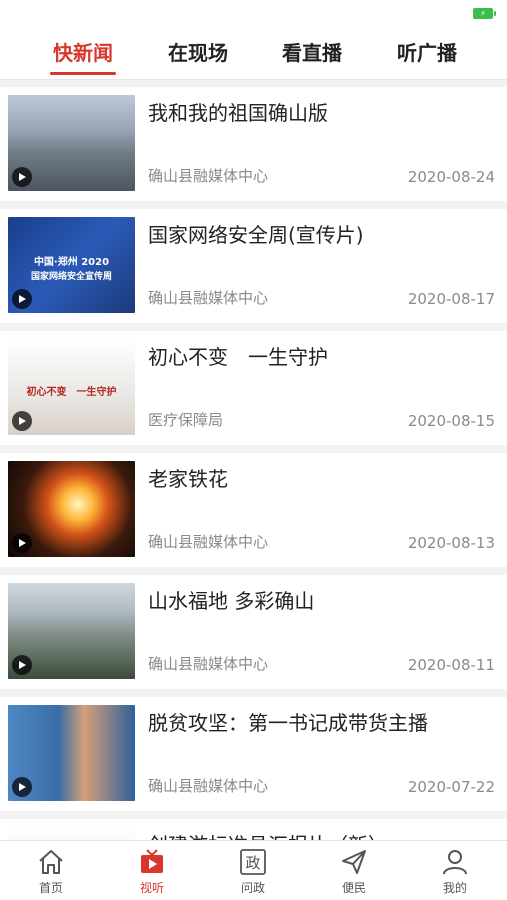  What do you see at coordinates (454, 888) in the screenshot?
I see `nav-label: 我的` at bounding box center [454, 888].